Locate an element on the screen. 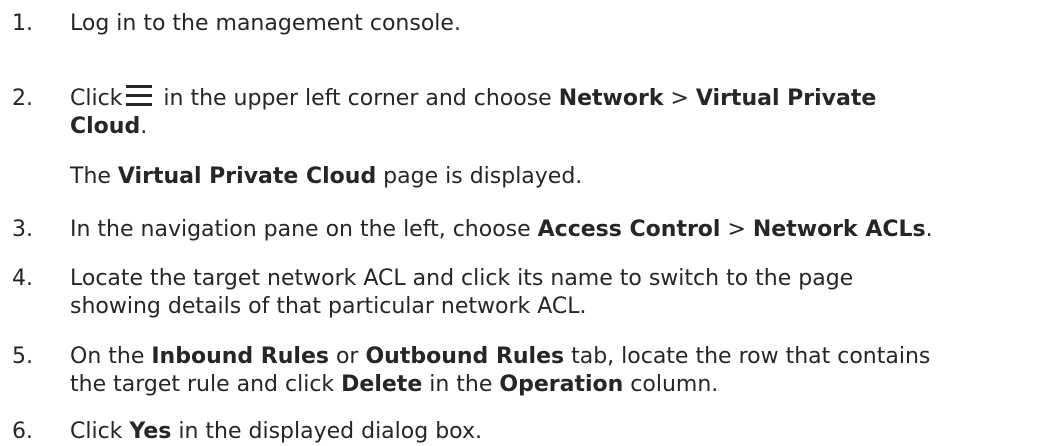 This screenshot has width=1058, height=446. menu-network-acls: Network ACLs is located at coordinates (839, 229).